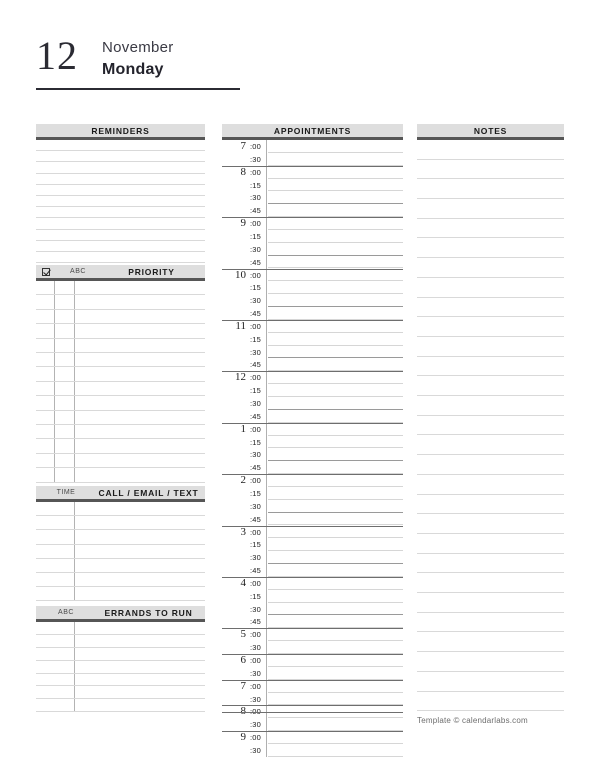 The width and height of the screenshot is (600, 777). What do you see at coordinates (312, 326) in the screenshot?
I see `appointment-slot: 11:00` at bounding box center [312, 326].